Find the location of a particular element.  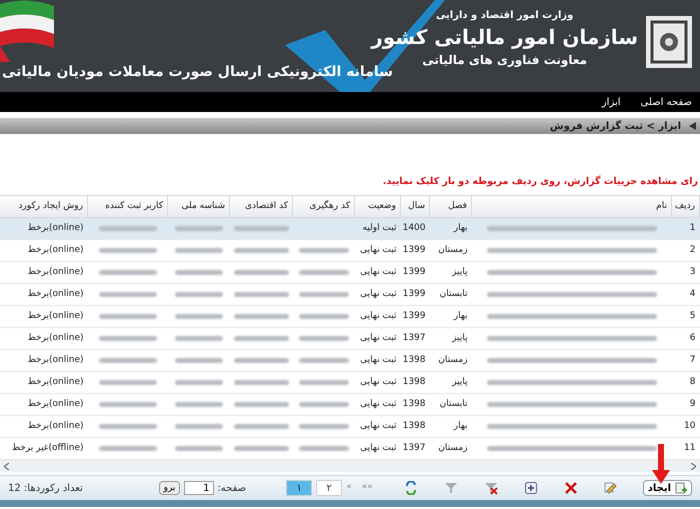

page-input: 1 is located at coordinates (199, 488).